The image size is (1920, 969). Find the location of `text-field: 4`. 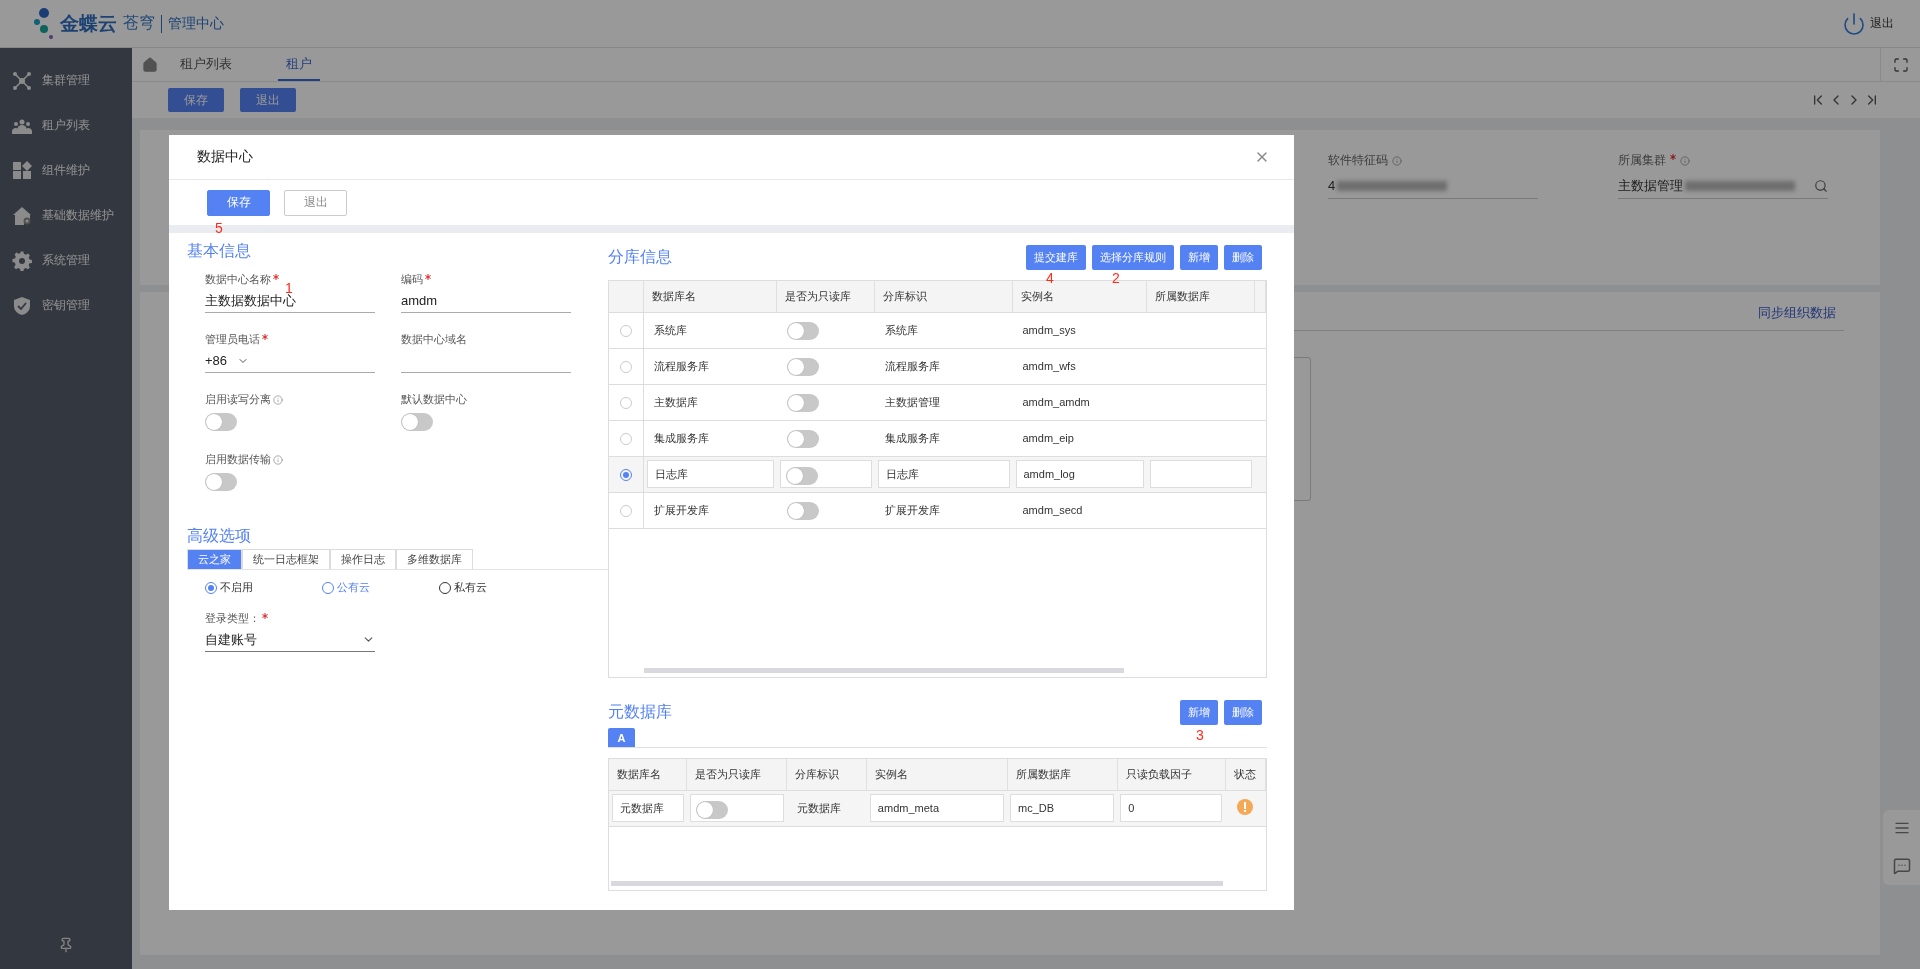

text-field: 4 is located at coordinates (1433, 186).